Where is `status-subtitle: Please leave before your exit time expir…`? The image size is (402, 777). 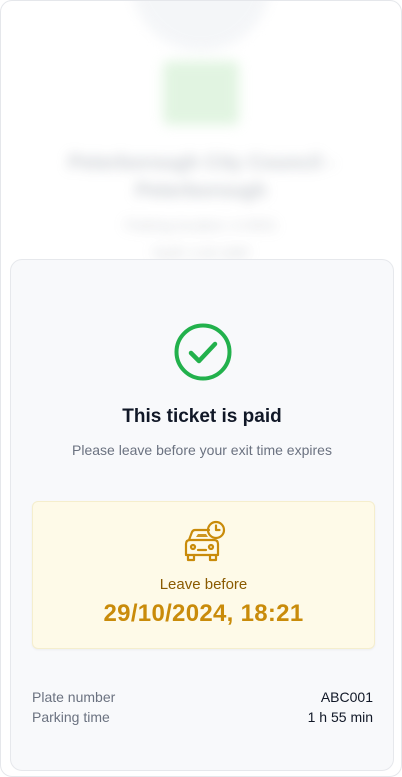 status-subtitle: Please leave before your exit time expir… is located at coordinates (202, 450).